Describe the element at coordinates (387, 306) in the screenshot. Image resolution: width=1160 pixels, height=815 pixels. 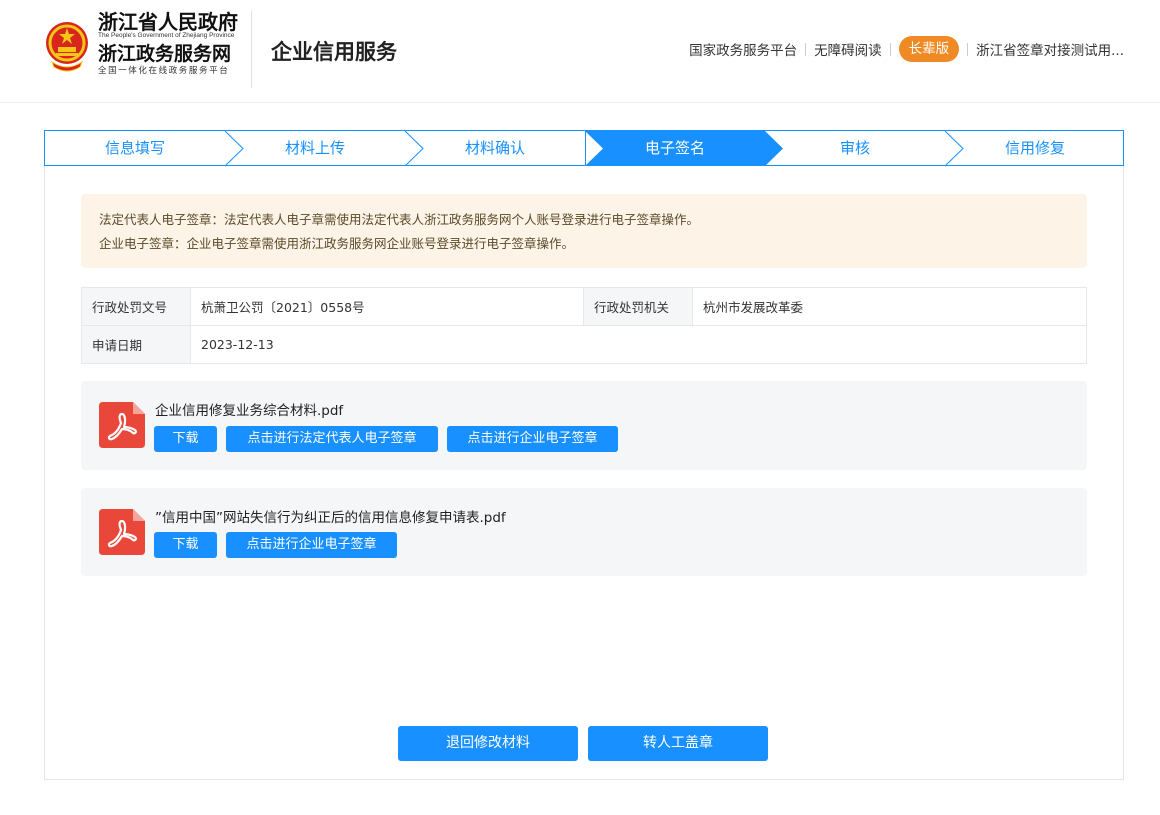
I see `doc-no-value: 杭萧卫公罚〔2021〕0558号` at that location.